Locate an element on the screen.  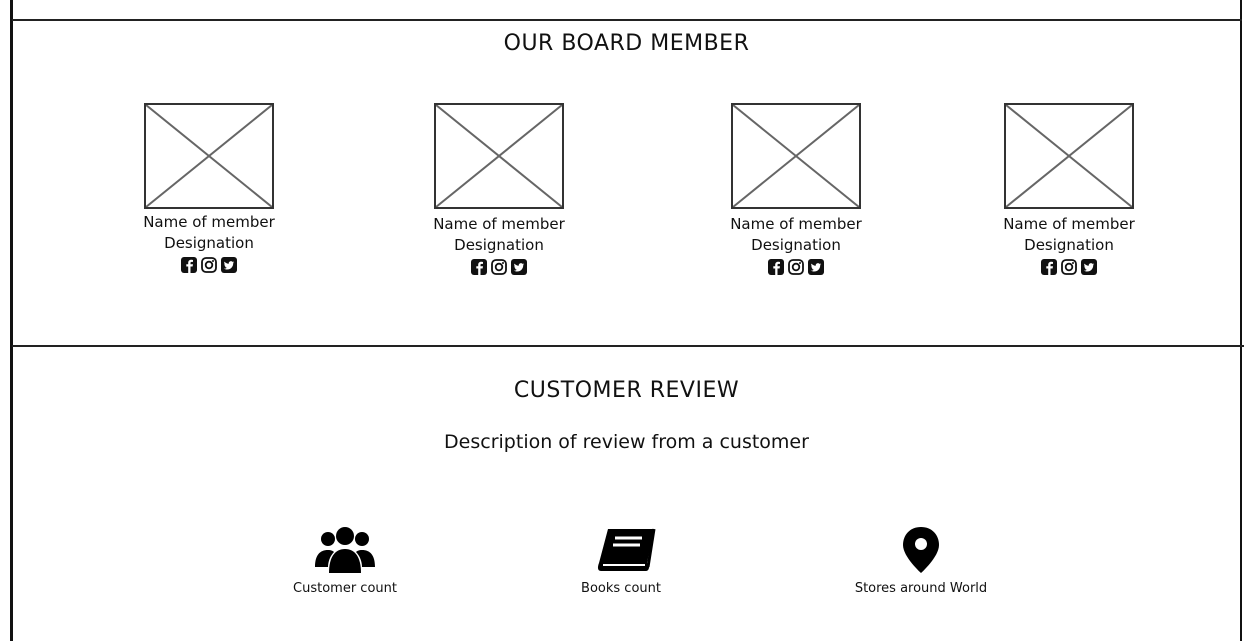
section-divider is located at coordinates (628, 346).